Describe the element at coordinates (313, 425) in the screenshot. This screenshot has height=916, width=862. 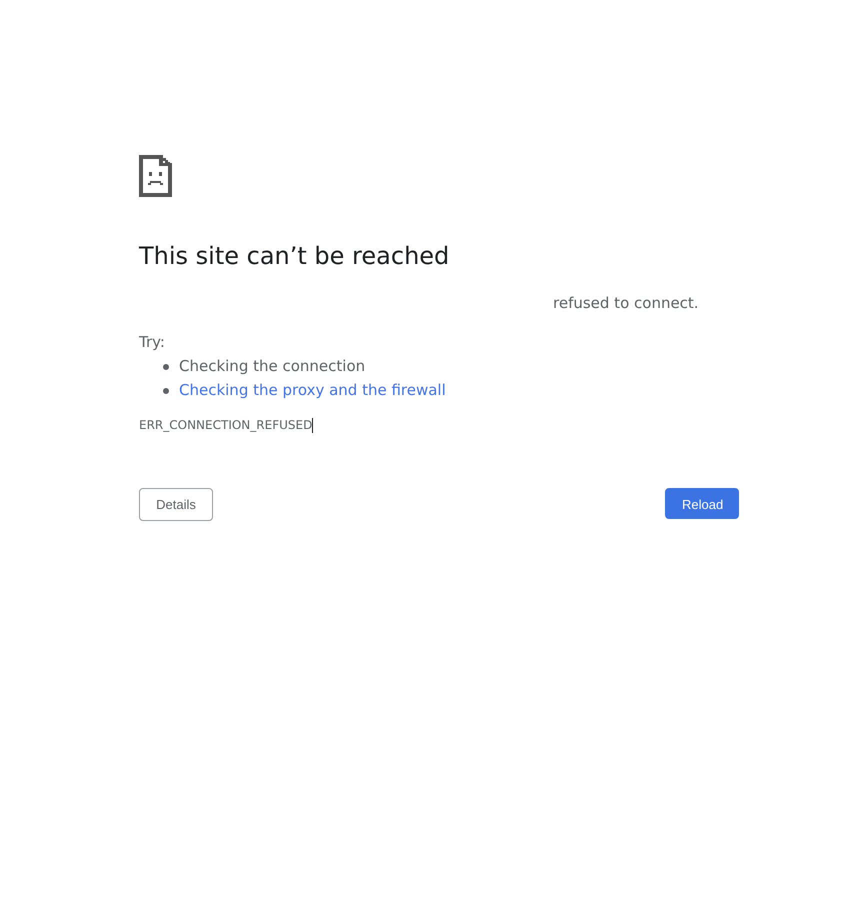
I see `text-cursor-icon` at that location.